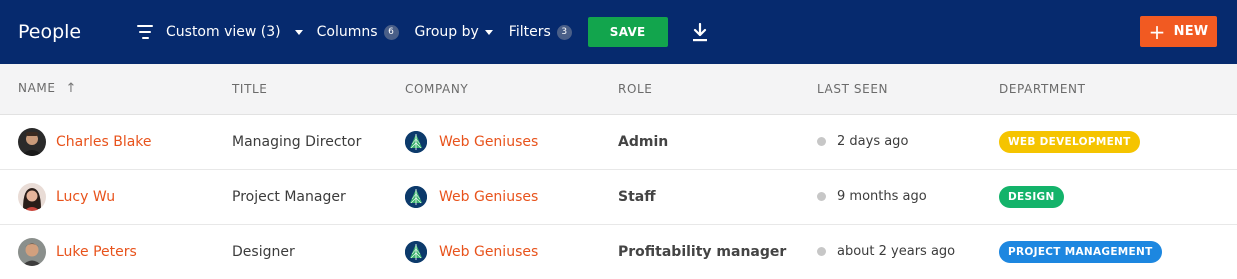 The height and width of the screenshot is (279, 1237). I want to click on last-seen-text: about 2 years ago, so click(896, 251).